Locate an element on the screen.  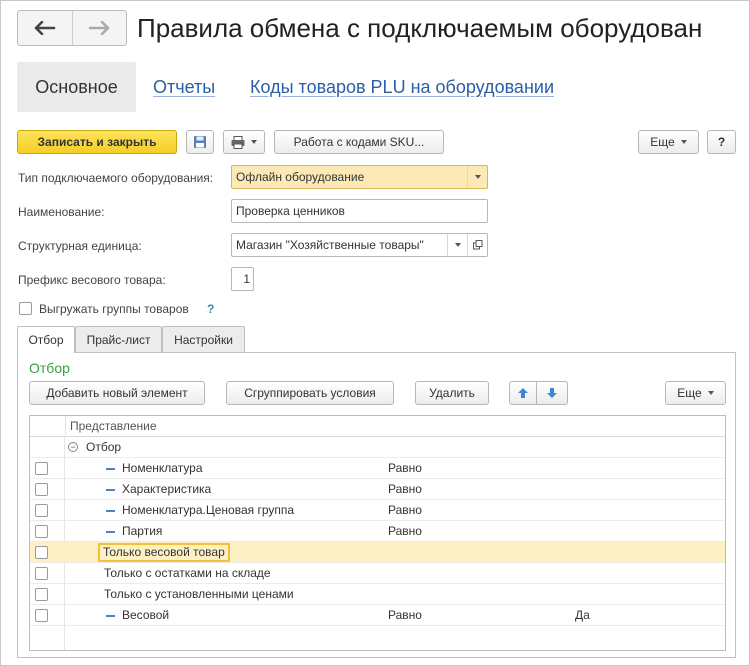
save-button is located at coordinates (200, 142).